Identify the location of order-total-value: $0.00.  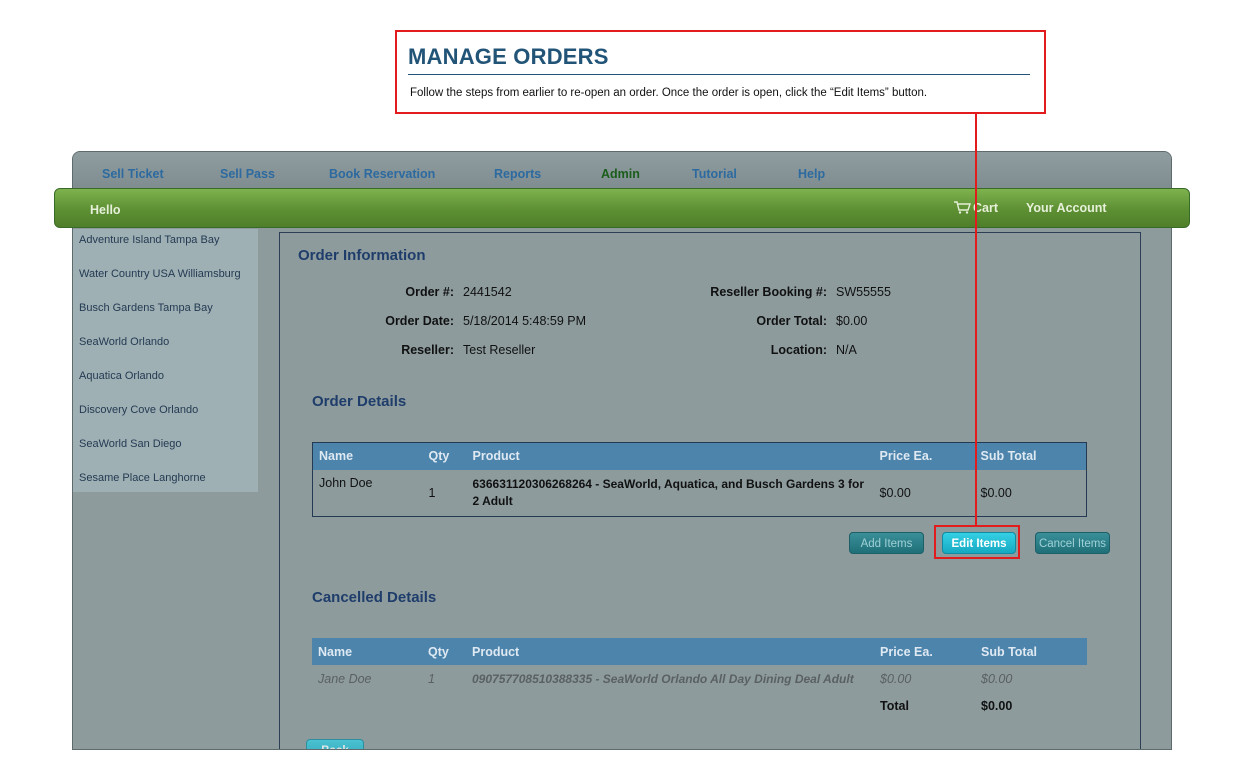
(852, 321).